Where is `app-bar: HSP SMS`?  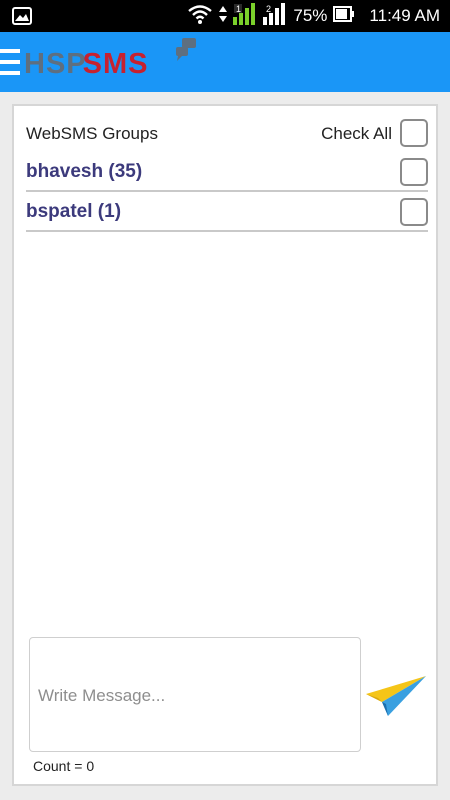 app-bar: HSP SMS is located at coordinates (225, 62).